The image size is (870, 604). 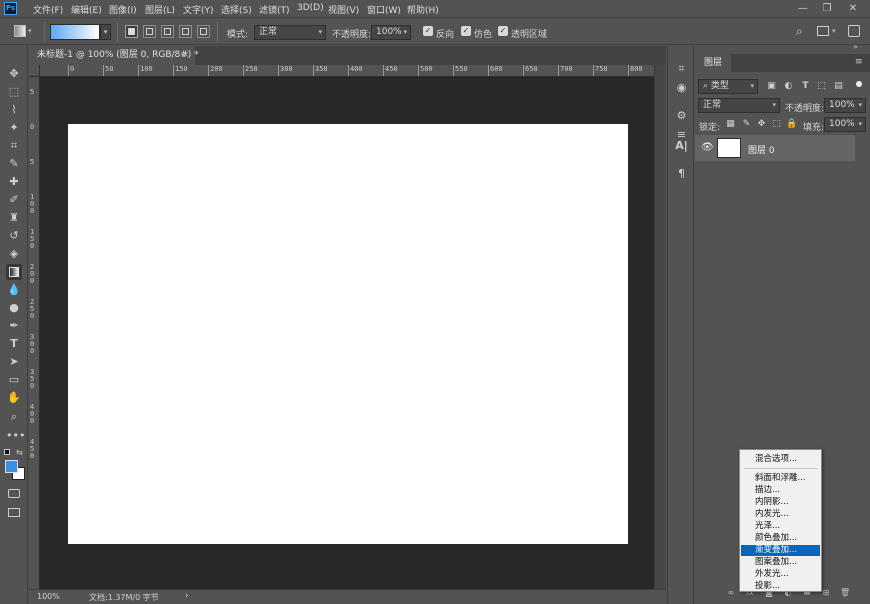 I want to click on workspace-icon, so click(x=823, y=31).